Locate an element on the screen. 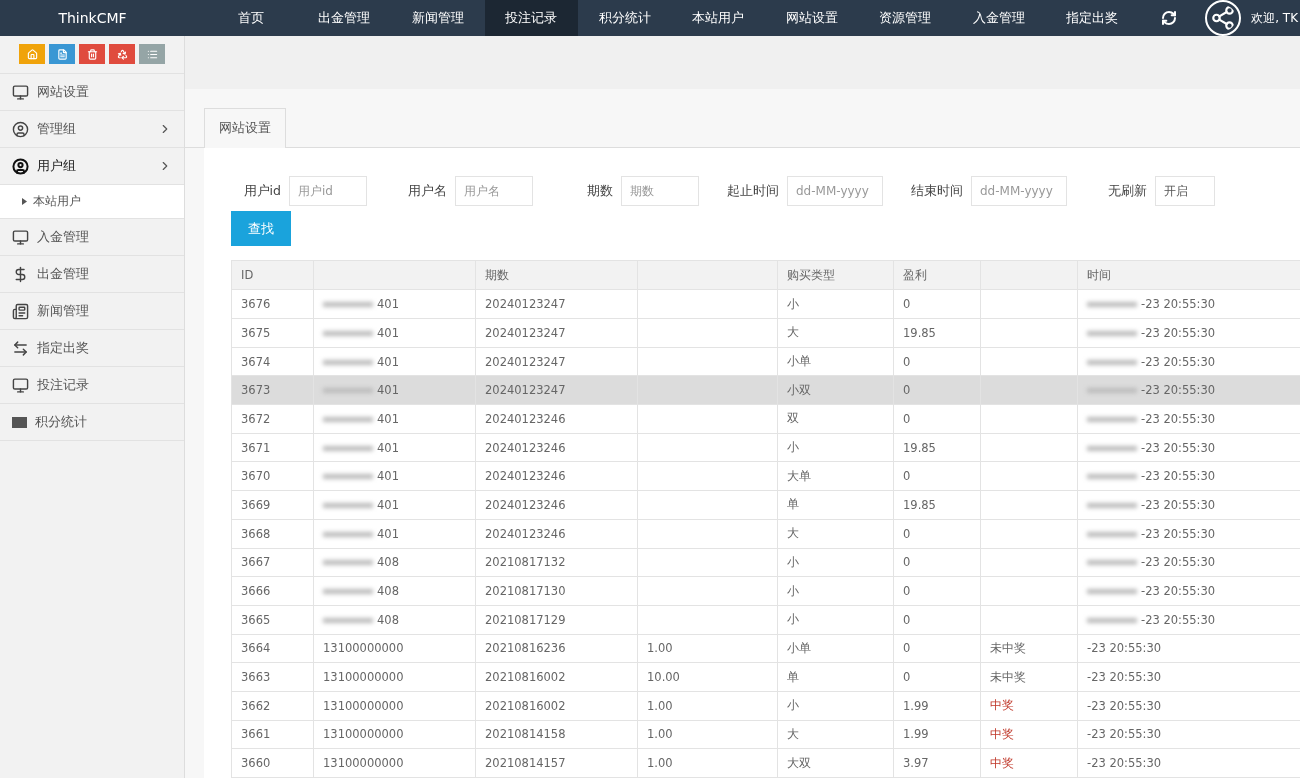 This screenshot has width=1300, height=778. nav-item: 本站用户 is located at coordinates (718, 18).